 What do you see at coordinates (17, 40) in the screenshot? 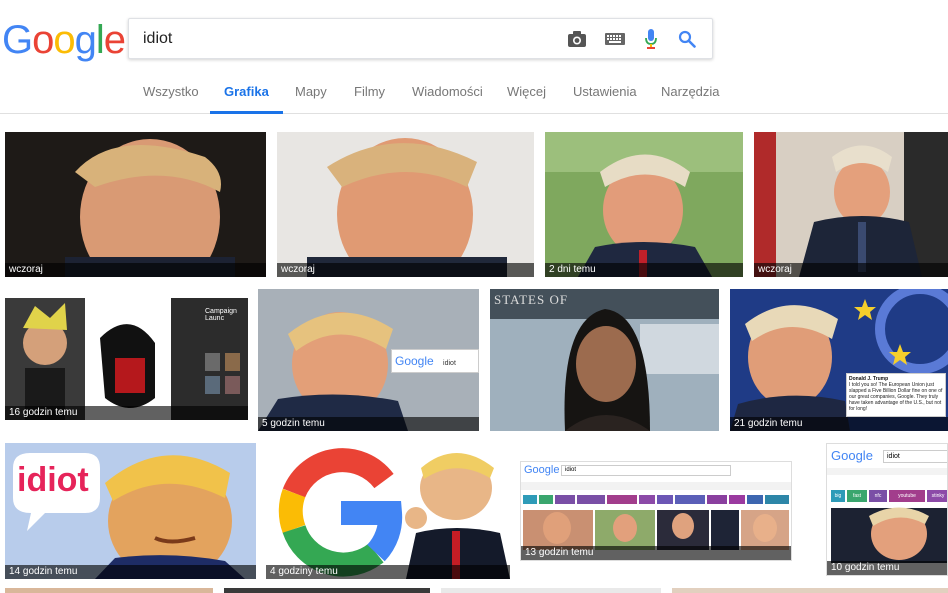
I see `logo-letter: G` at bounding box center [17, 40].